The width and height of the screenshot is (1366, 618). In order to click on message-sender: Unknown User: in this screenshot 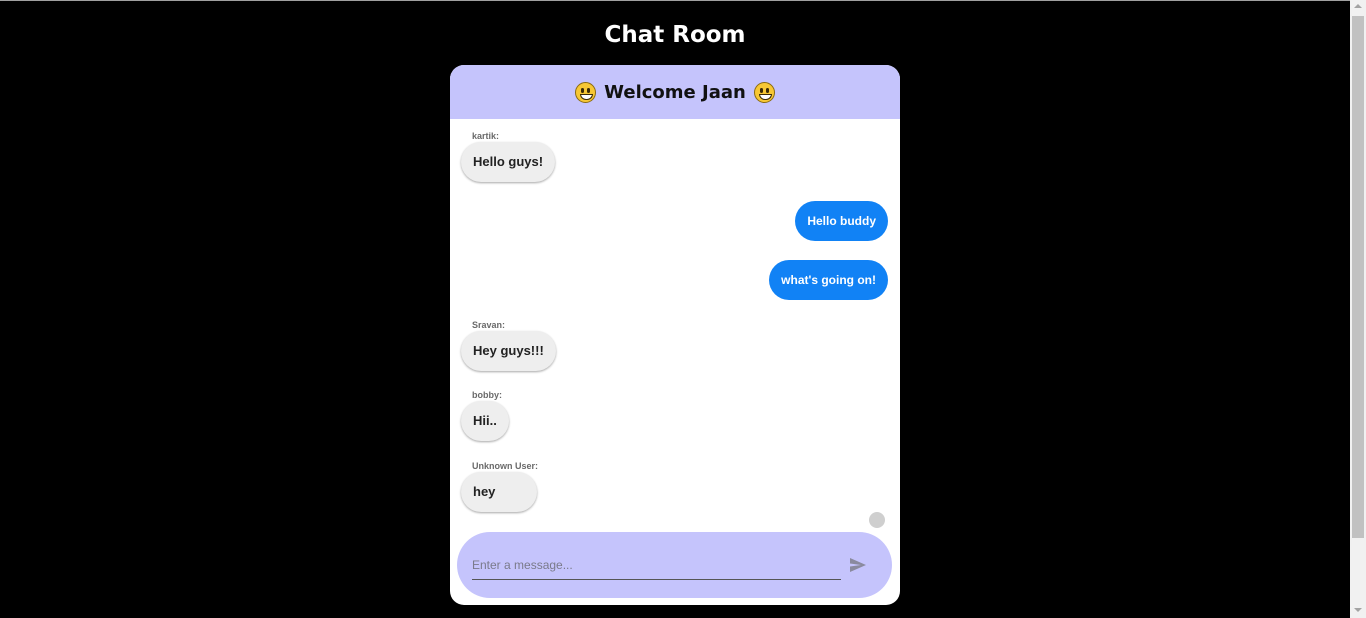, I will do `click(505, 466)`.